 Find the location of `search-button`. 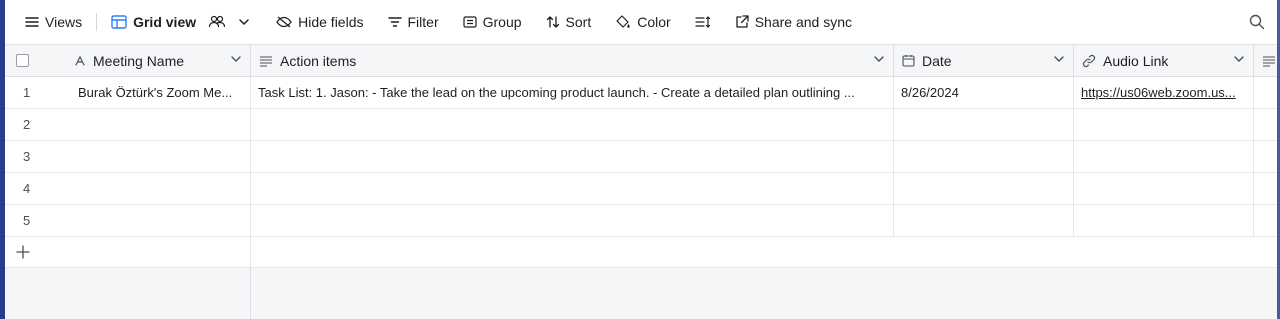

search-button is located at coordinates (1257, 22).